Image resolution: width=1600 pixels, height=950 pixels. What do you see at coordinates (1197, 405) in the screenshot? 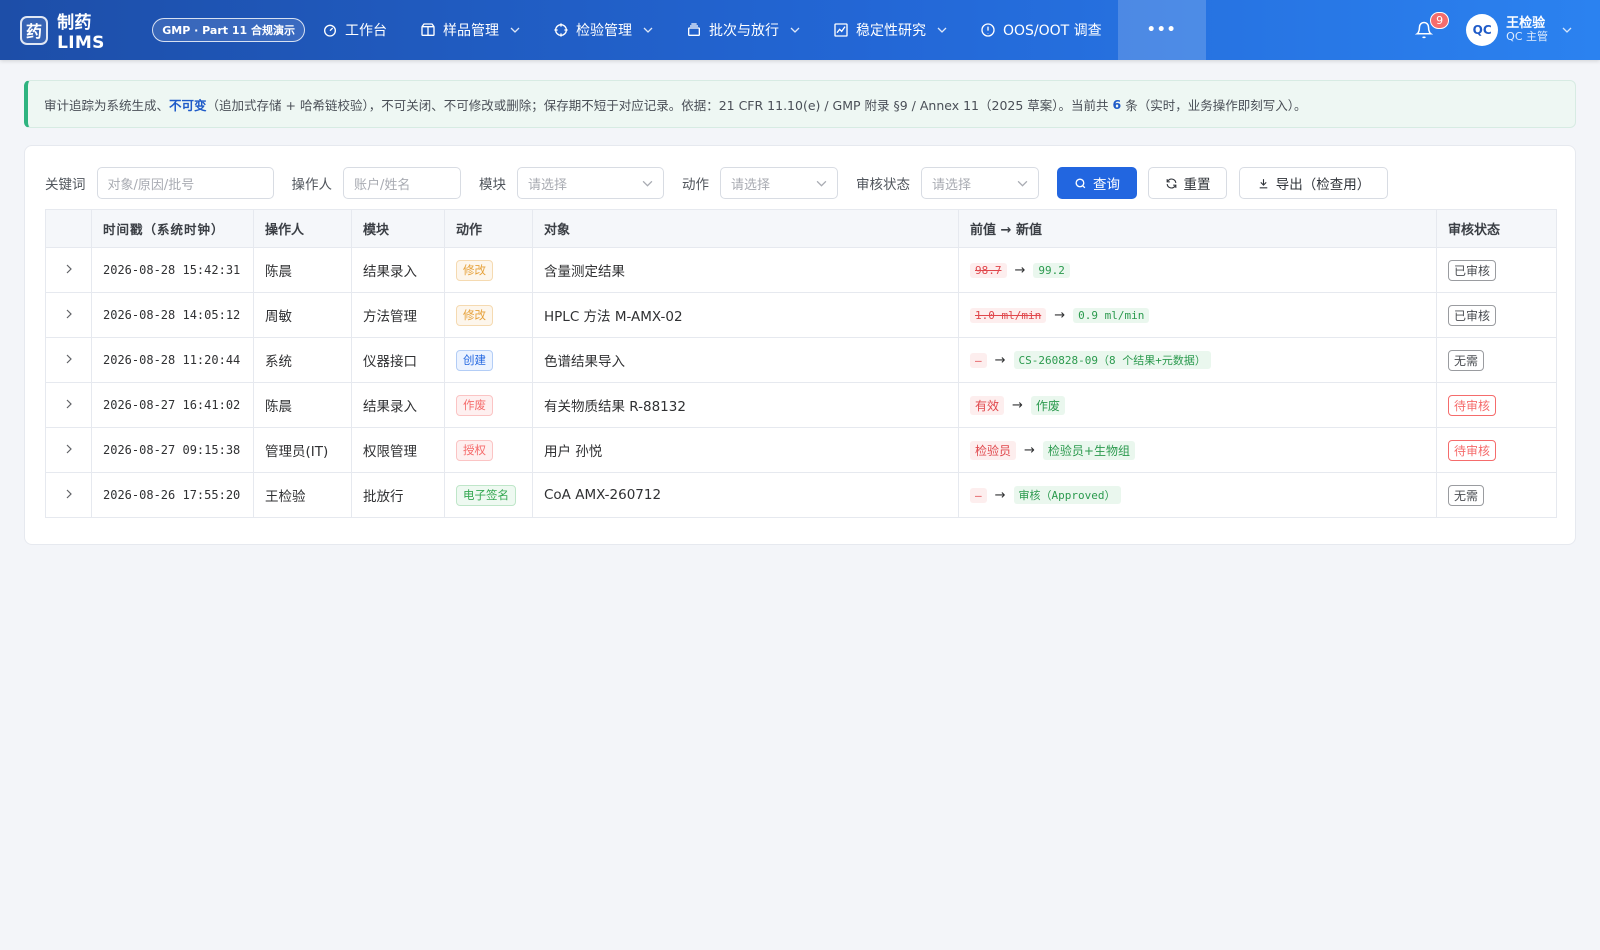
I see `cell-change: 有效 → 作废` at bounding box center [1197, 405].